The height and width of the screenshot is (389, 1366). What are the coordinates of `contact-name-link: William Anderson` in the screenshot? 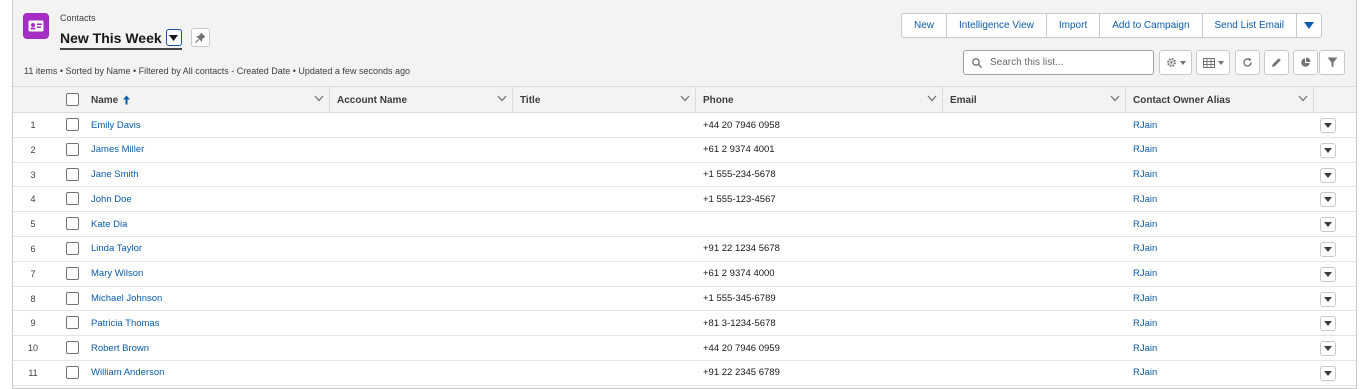 It's located at (127, 373).